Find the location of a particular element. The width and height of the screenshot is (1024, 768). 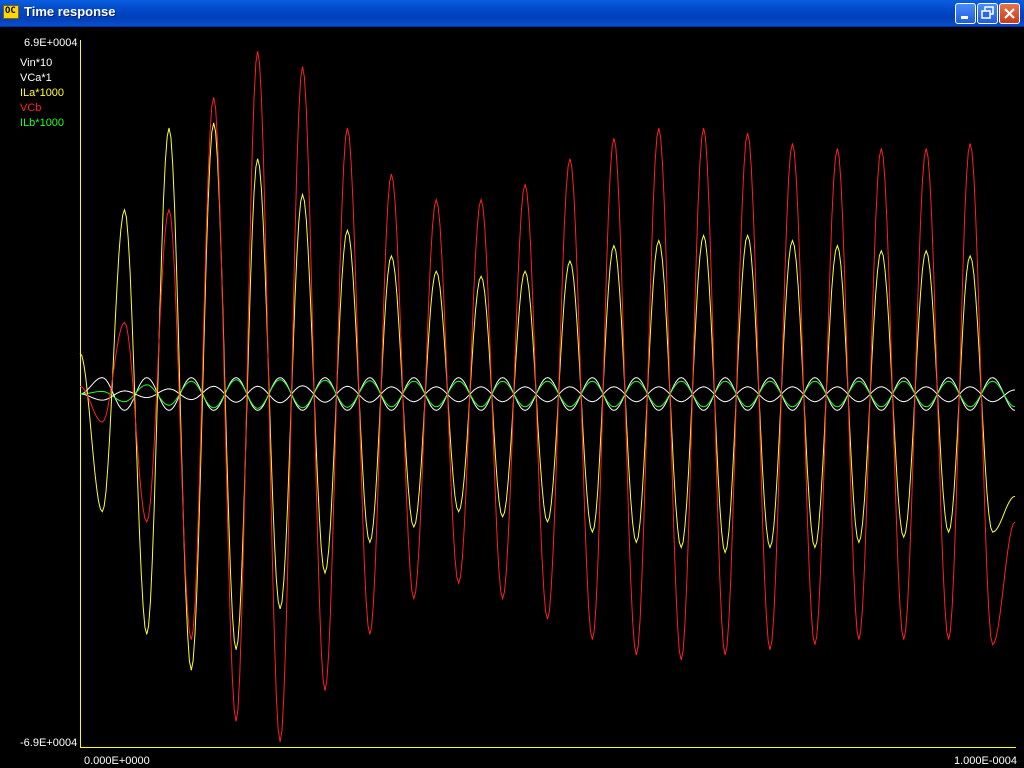

legend-item-ilb-1000: ILb*1000 is located at coordinates (42, 123).